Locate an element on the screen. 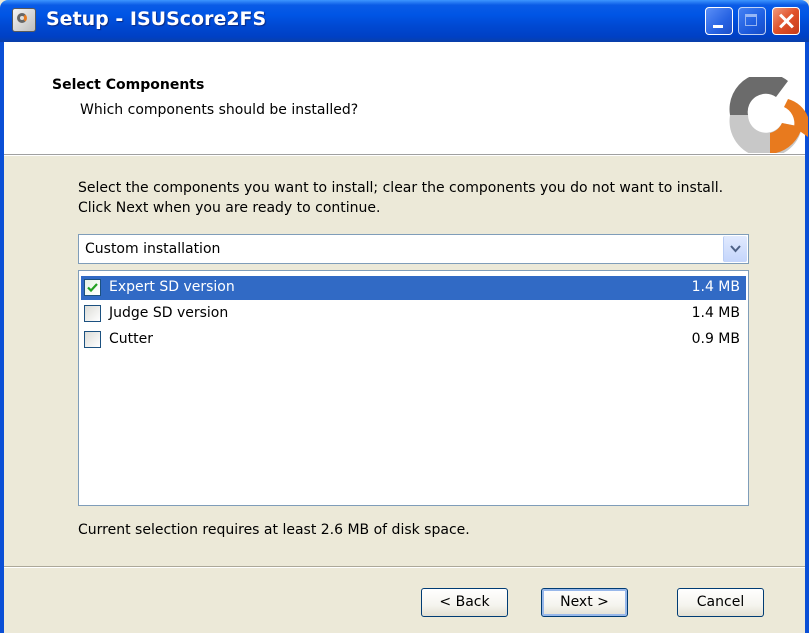 This screenshot has height=633, width=809. component-row-expert-sd: Expert SD version 1.4 MB is located at coordinates (413, 288).